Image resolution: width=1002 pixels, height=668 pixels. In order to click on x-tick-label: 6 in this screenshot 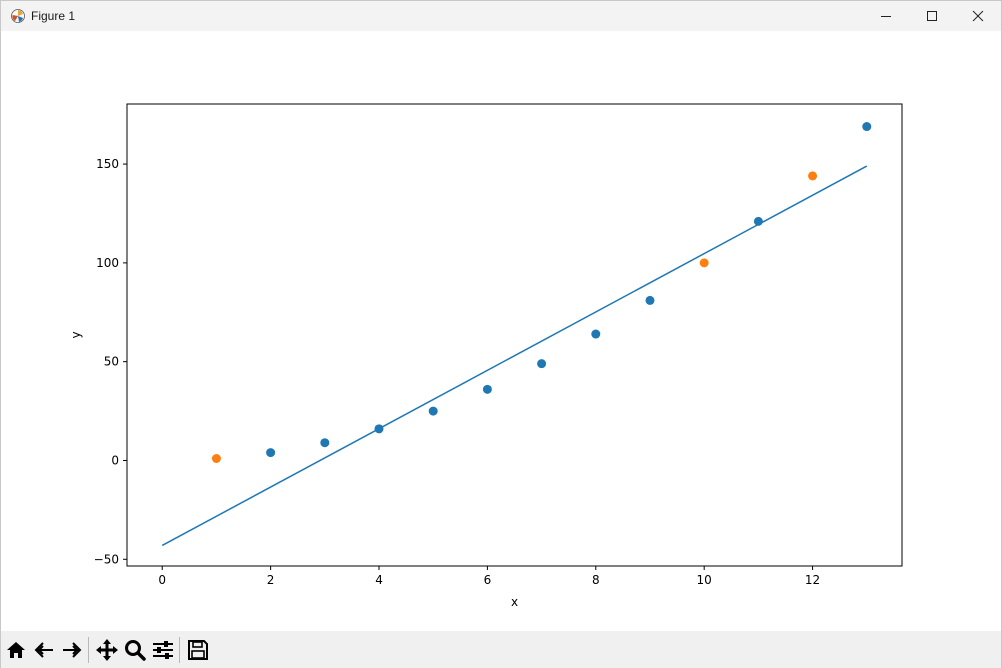, I will do `click(488, 580)`.